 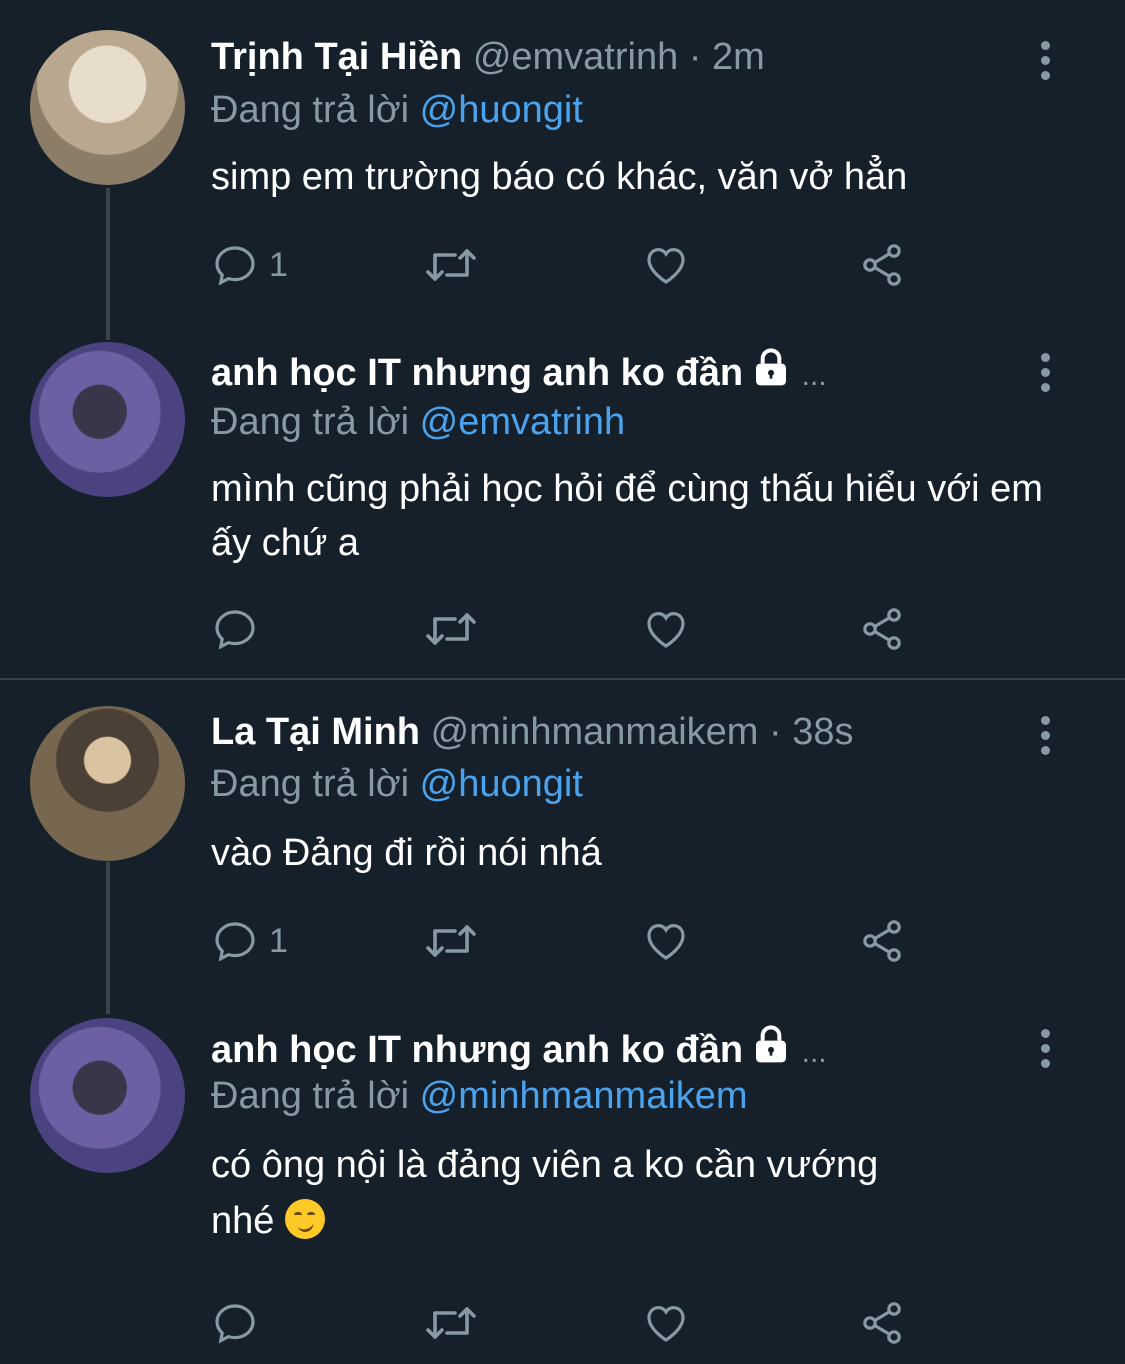 I want to click on tweet-text-line: nhé, so click(x=641, y=1221).